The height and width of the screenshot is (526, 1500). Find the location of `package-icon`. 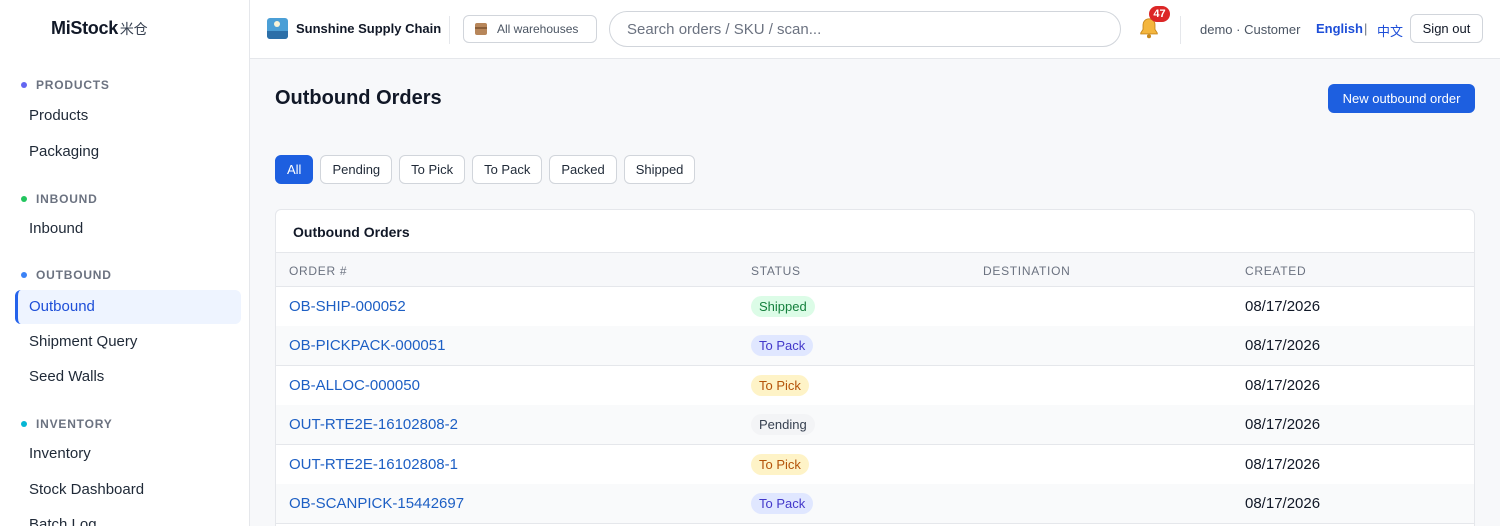

package-icon is located at coordinates (481, 29).